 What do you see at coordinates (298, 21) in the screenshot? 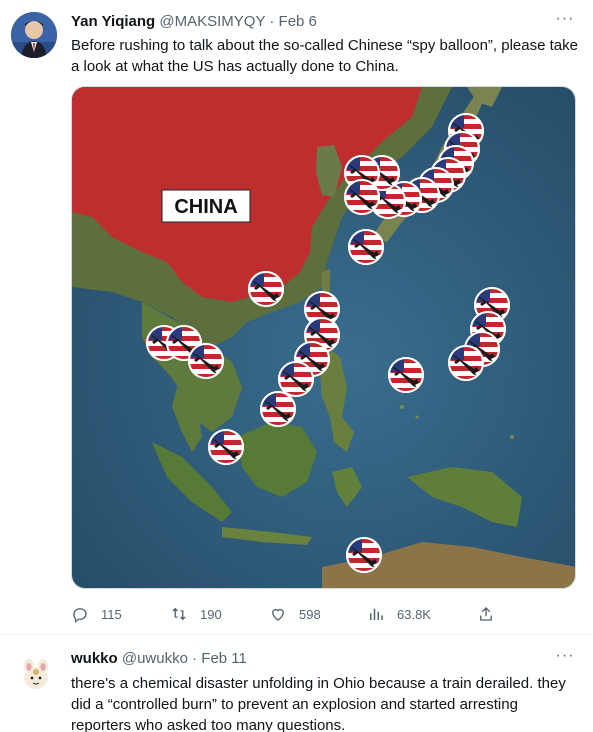
I see `tweet-date: Feb 6` at bounding box center [298, 21].